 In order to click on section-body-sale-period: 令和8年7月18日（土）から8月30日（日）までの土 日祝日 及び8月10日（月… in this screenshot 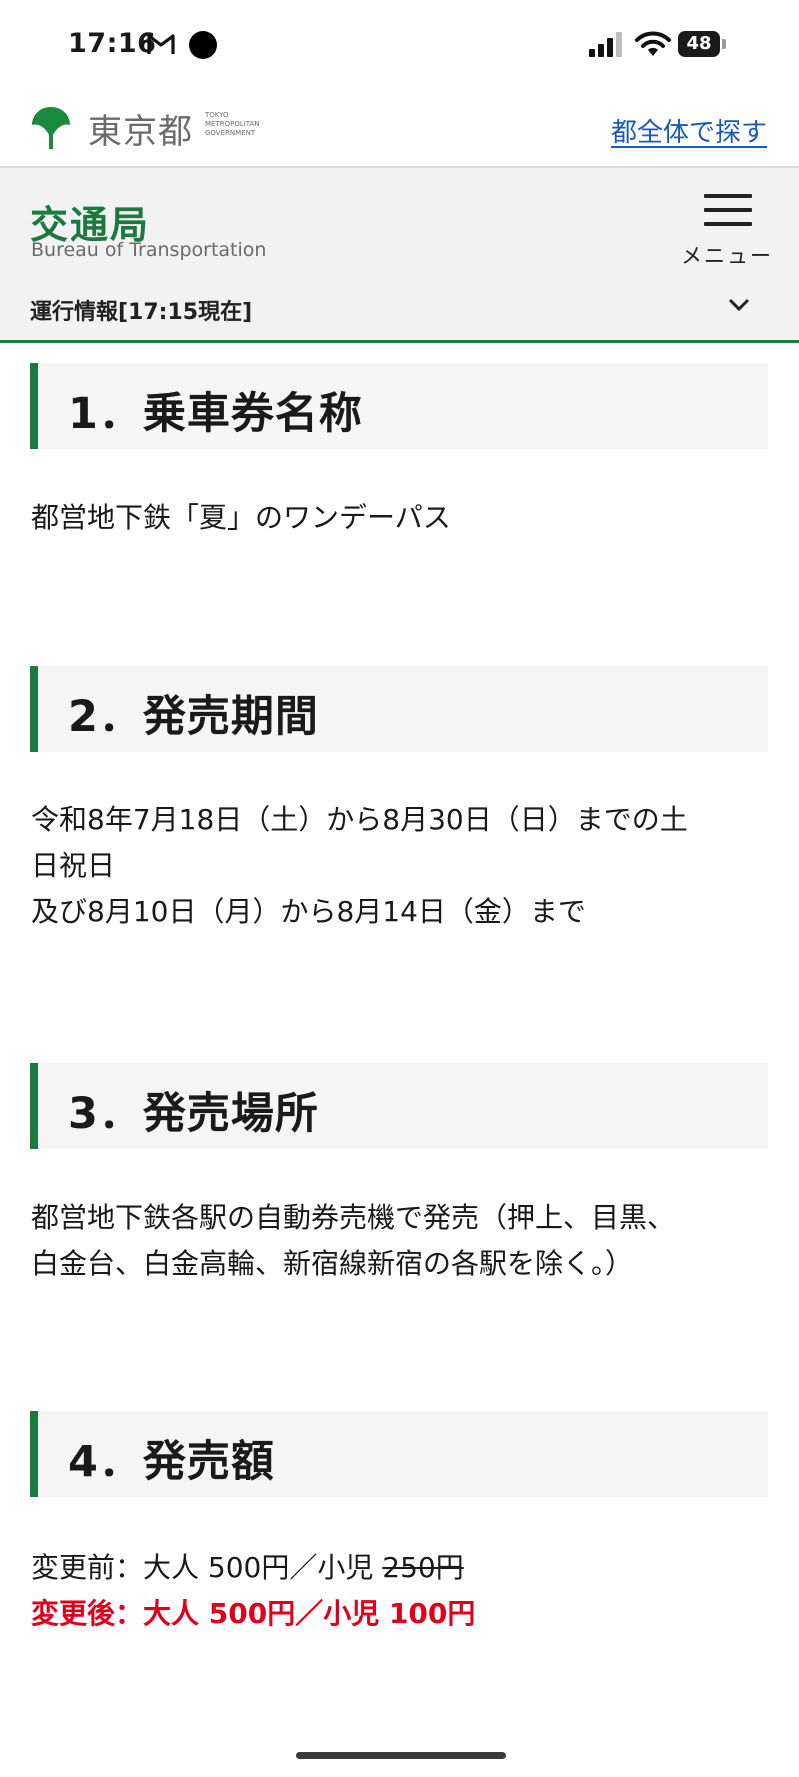, I will do `click(401, 866)`.